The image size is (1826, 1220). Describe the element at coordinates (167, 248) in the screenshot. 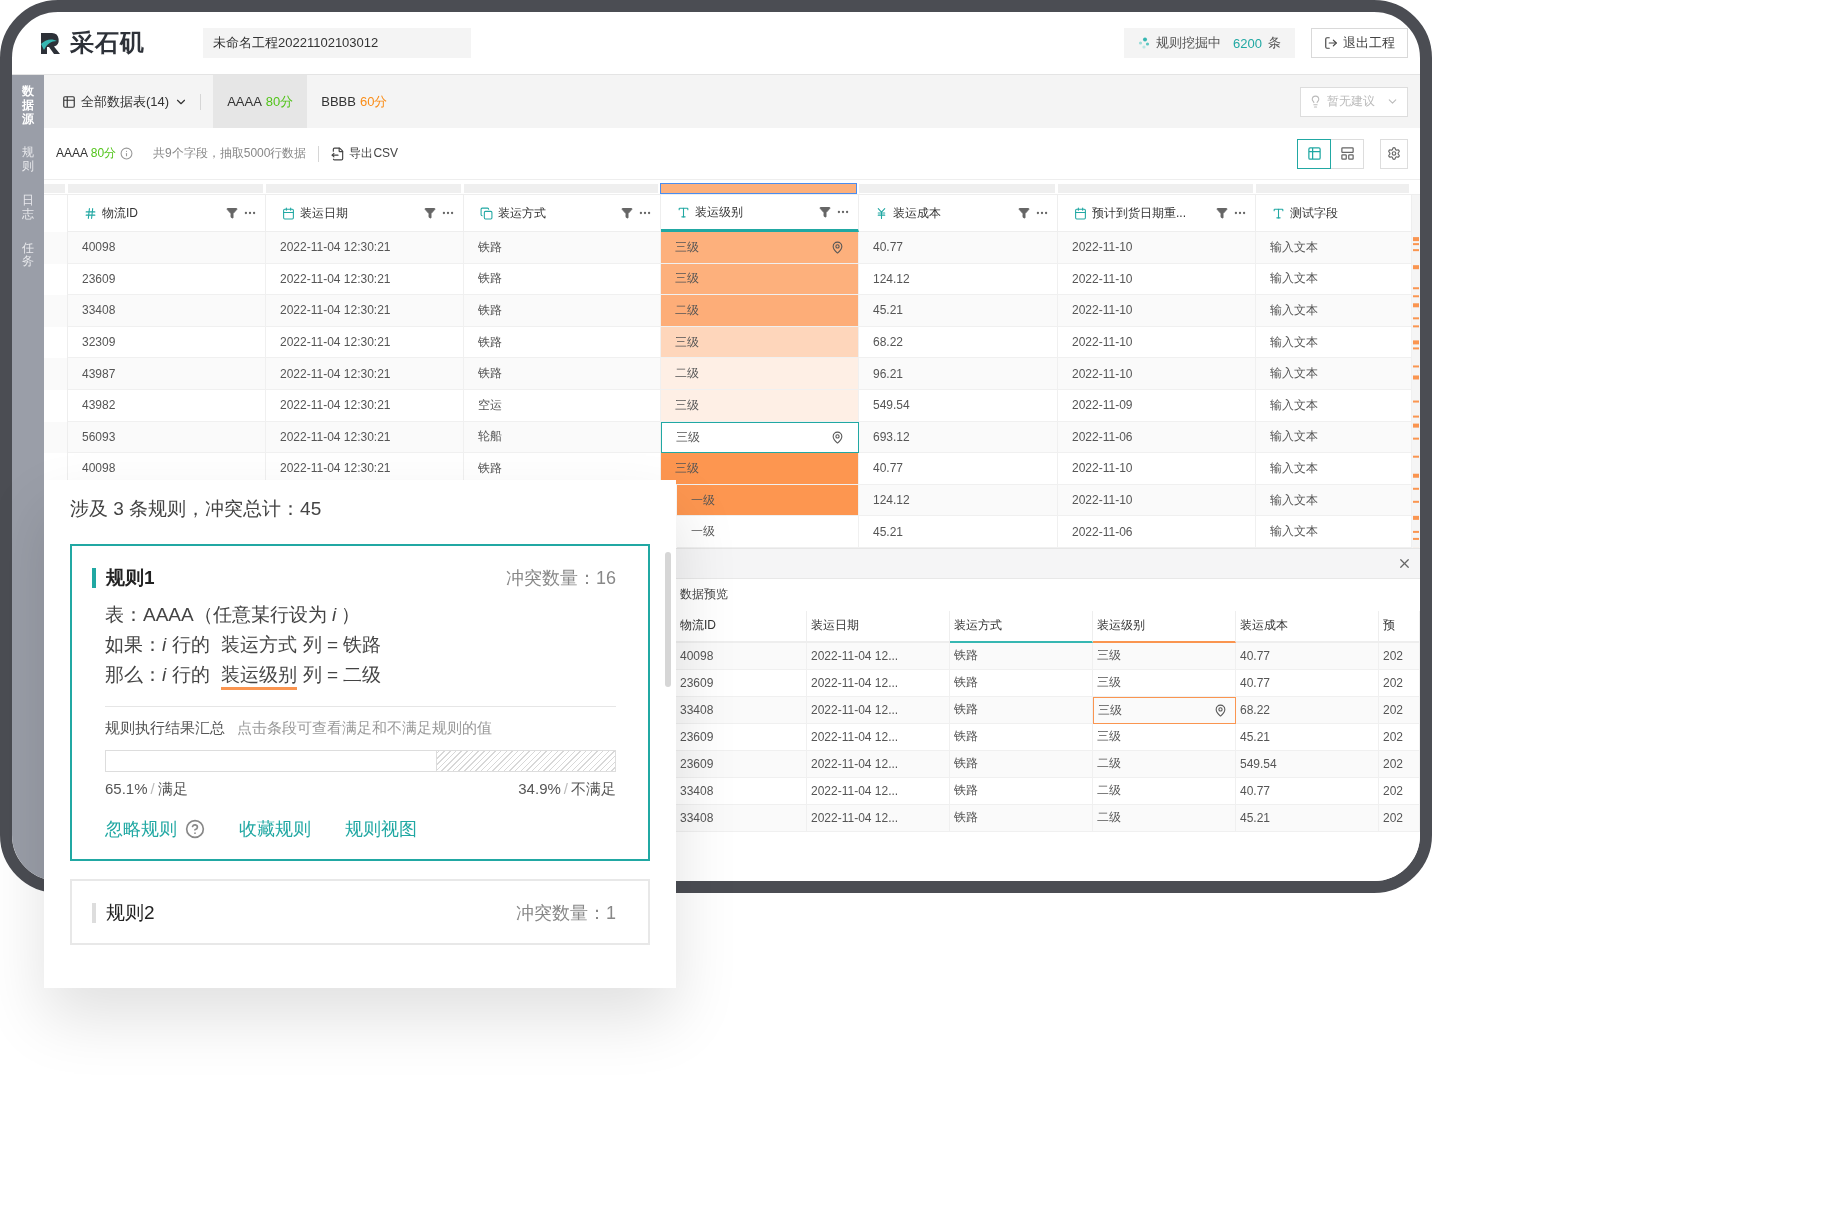

I see `table-cell: 40098` at that location.